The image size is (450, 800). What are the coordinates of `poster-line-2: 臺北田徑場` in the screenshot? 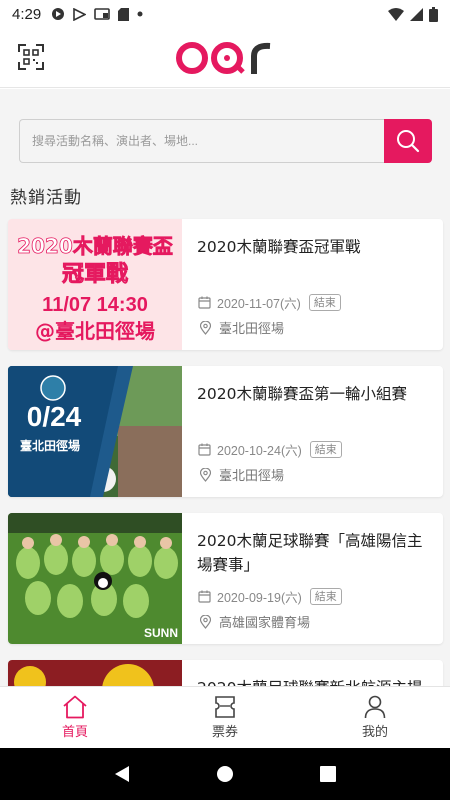 It's located at (50, 445).